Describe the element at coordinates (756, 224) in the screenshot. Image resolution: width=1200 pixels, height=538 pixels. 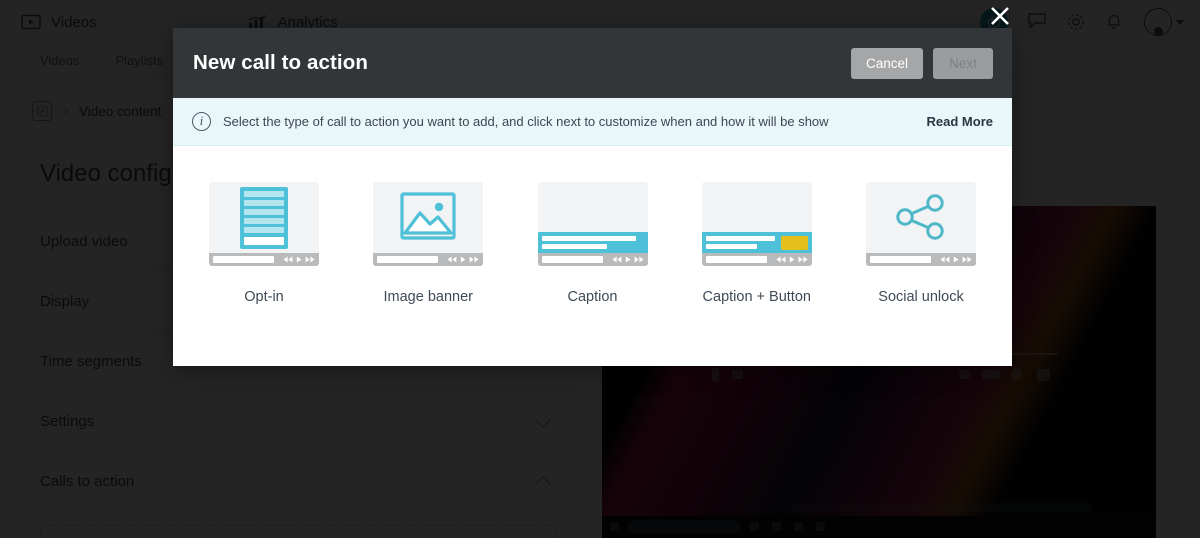
I see `caption-button-thumbnail` at that location.